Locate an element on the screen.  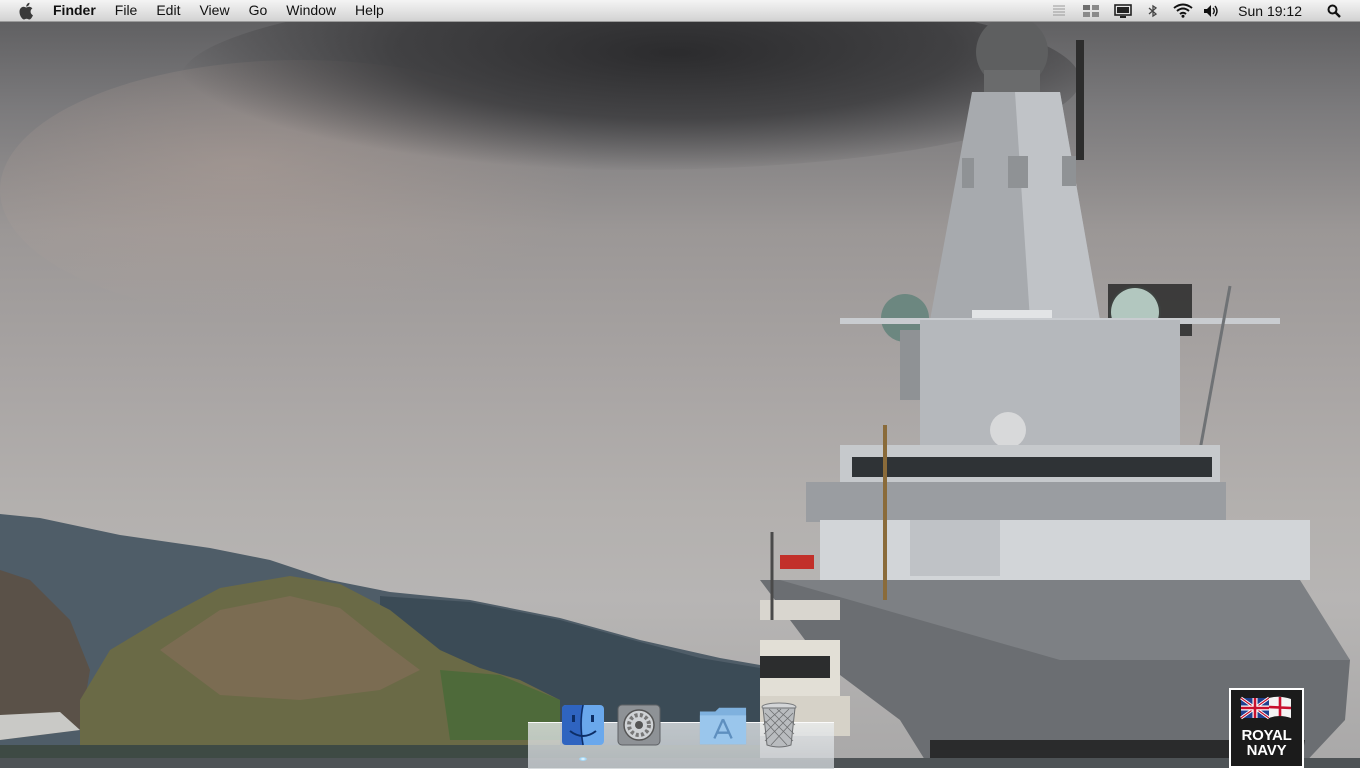
dock-item-trash is located at coordinates (779, 725).